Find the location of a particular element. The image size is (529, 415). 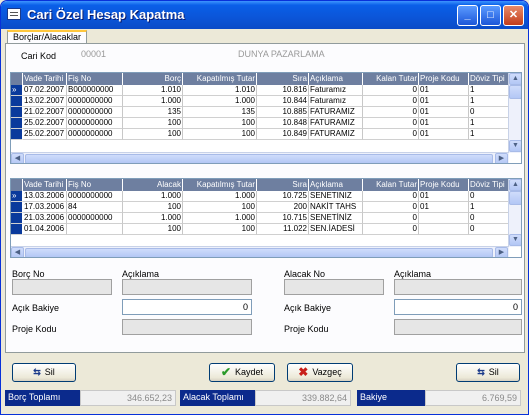

scroll-left-icon: ◀ is located at coordinates (17, 252).